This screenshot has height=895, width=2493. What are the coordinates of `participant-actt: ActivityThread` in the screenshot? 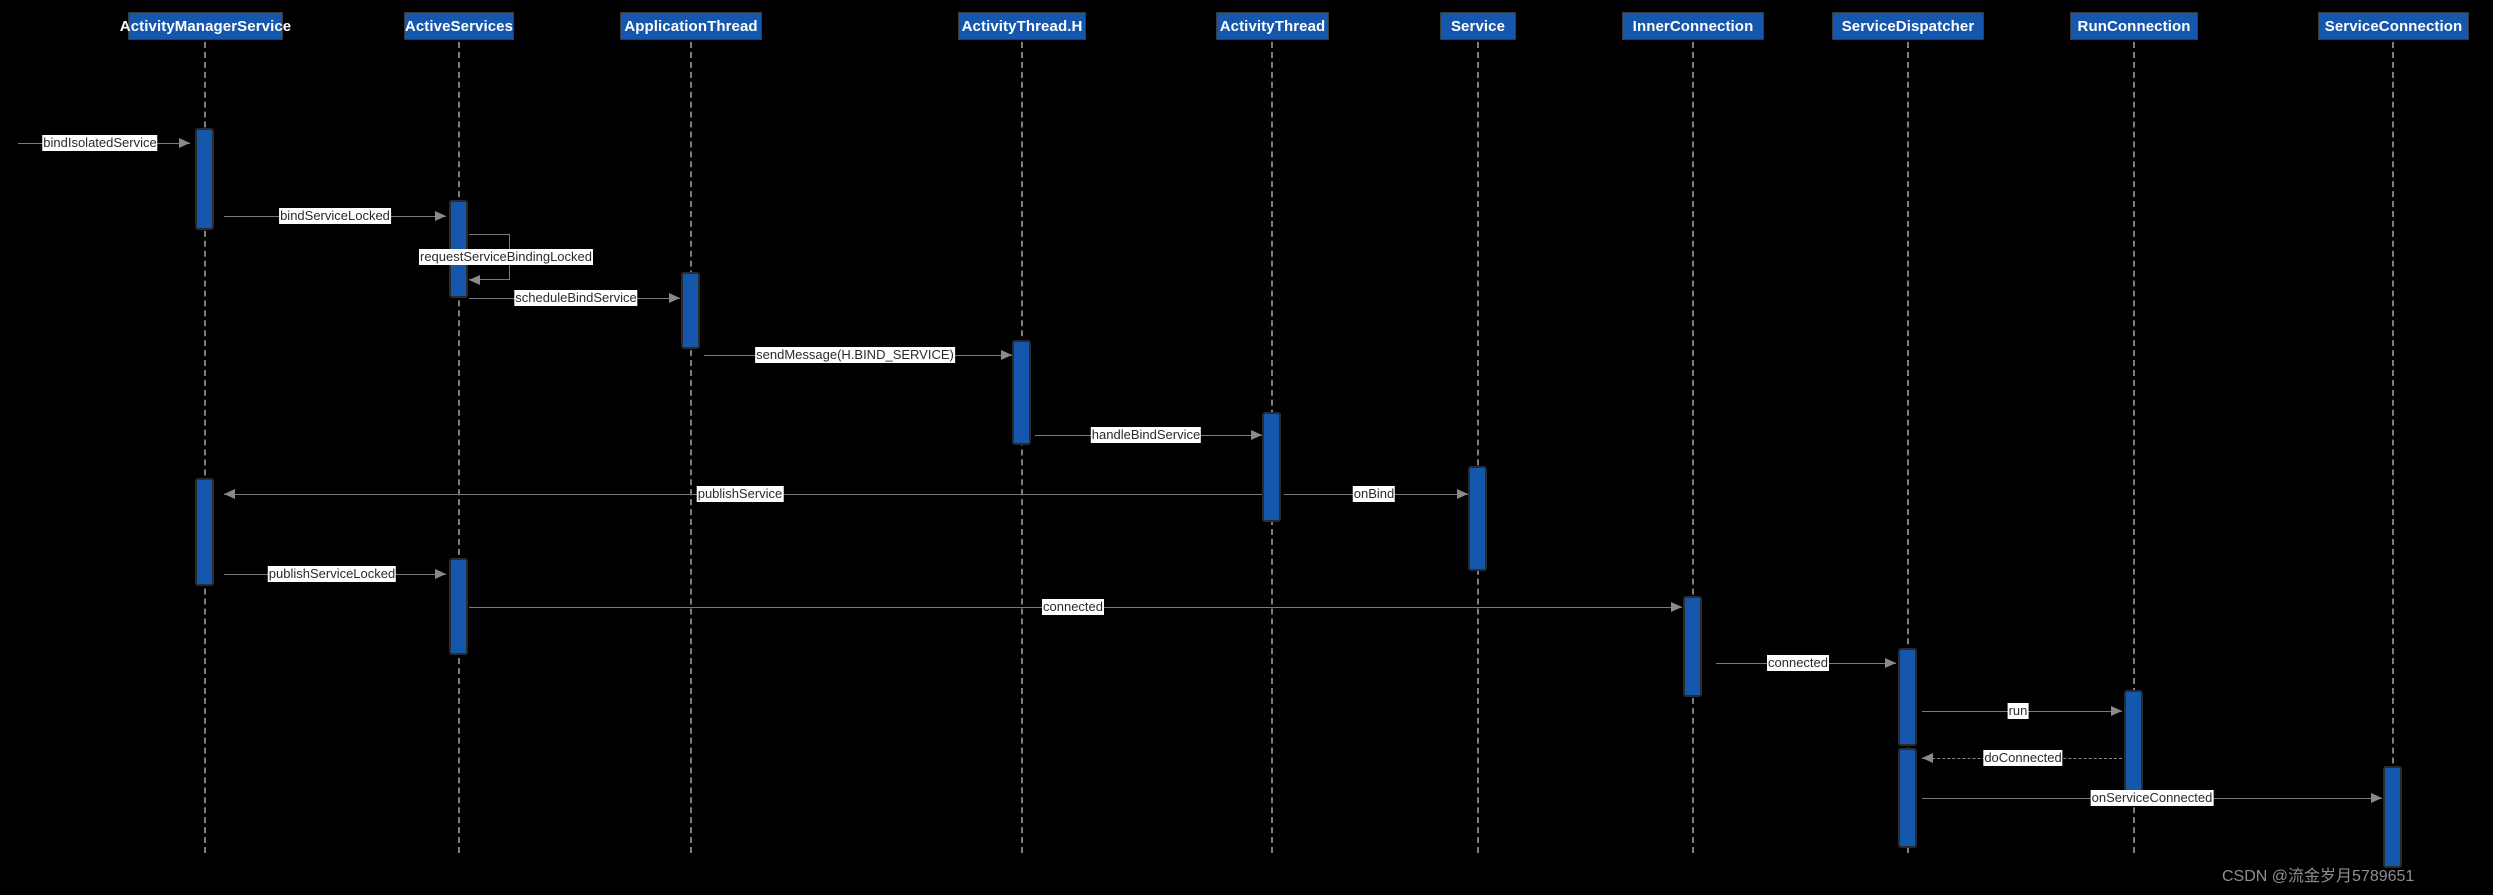 It's located at (1272, 26).